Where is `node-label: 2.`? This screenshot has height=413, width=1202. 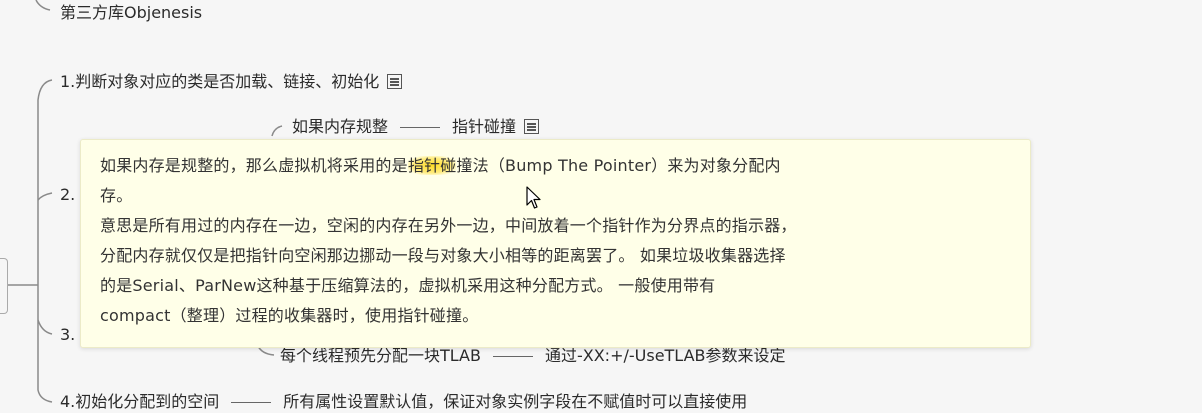 node-label: 2. is located at coordinates (68, 194).